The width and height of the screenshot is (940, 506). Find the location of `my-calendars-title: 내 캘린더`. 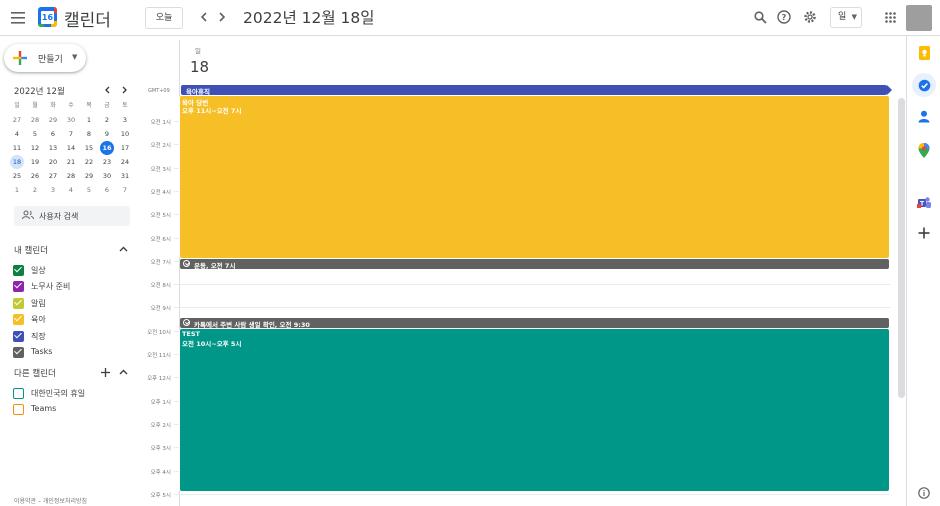

my-calendars-title: 내 캘린더 is located at coordinates (31, 251).